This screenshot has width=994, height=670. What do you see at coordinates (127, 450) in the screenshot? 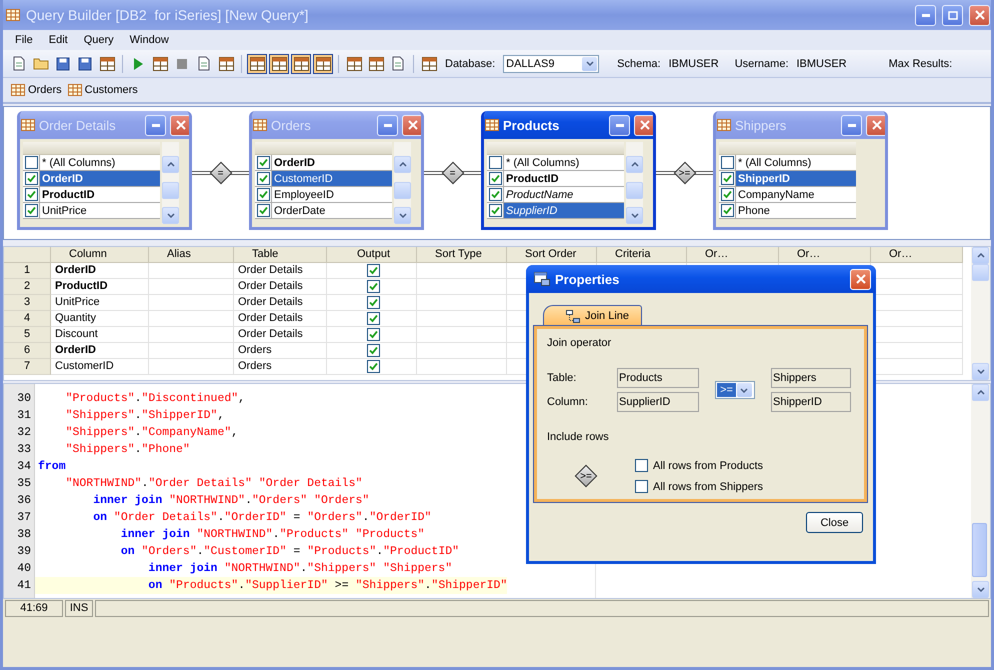
I see `code-line: "Shippers"."Phone"` at bounding box center [127, 450].